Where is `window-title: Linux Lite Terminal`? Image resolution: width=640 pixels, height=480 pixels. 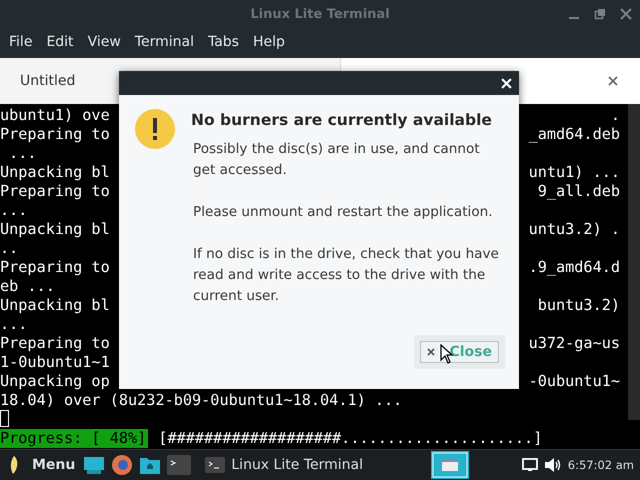 window-title: Linux Lite Terminal is located at coordinates (320, 14).